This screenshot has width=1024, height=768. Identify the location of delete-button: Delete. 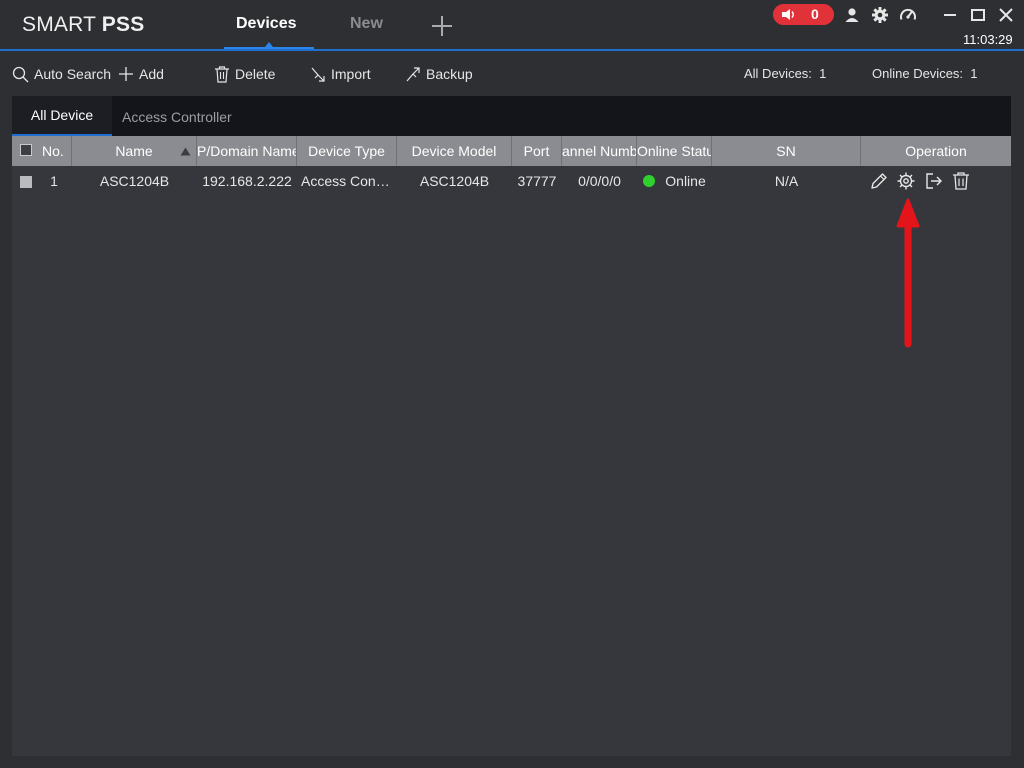
(244, 74).